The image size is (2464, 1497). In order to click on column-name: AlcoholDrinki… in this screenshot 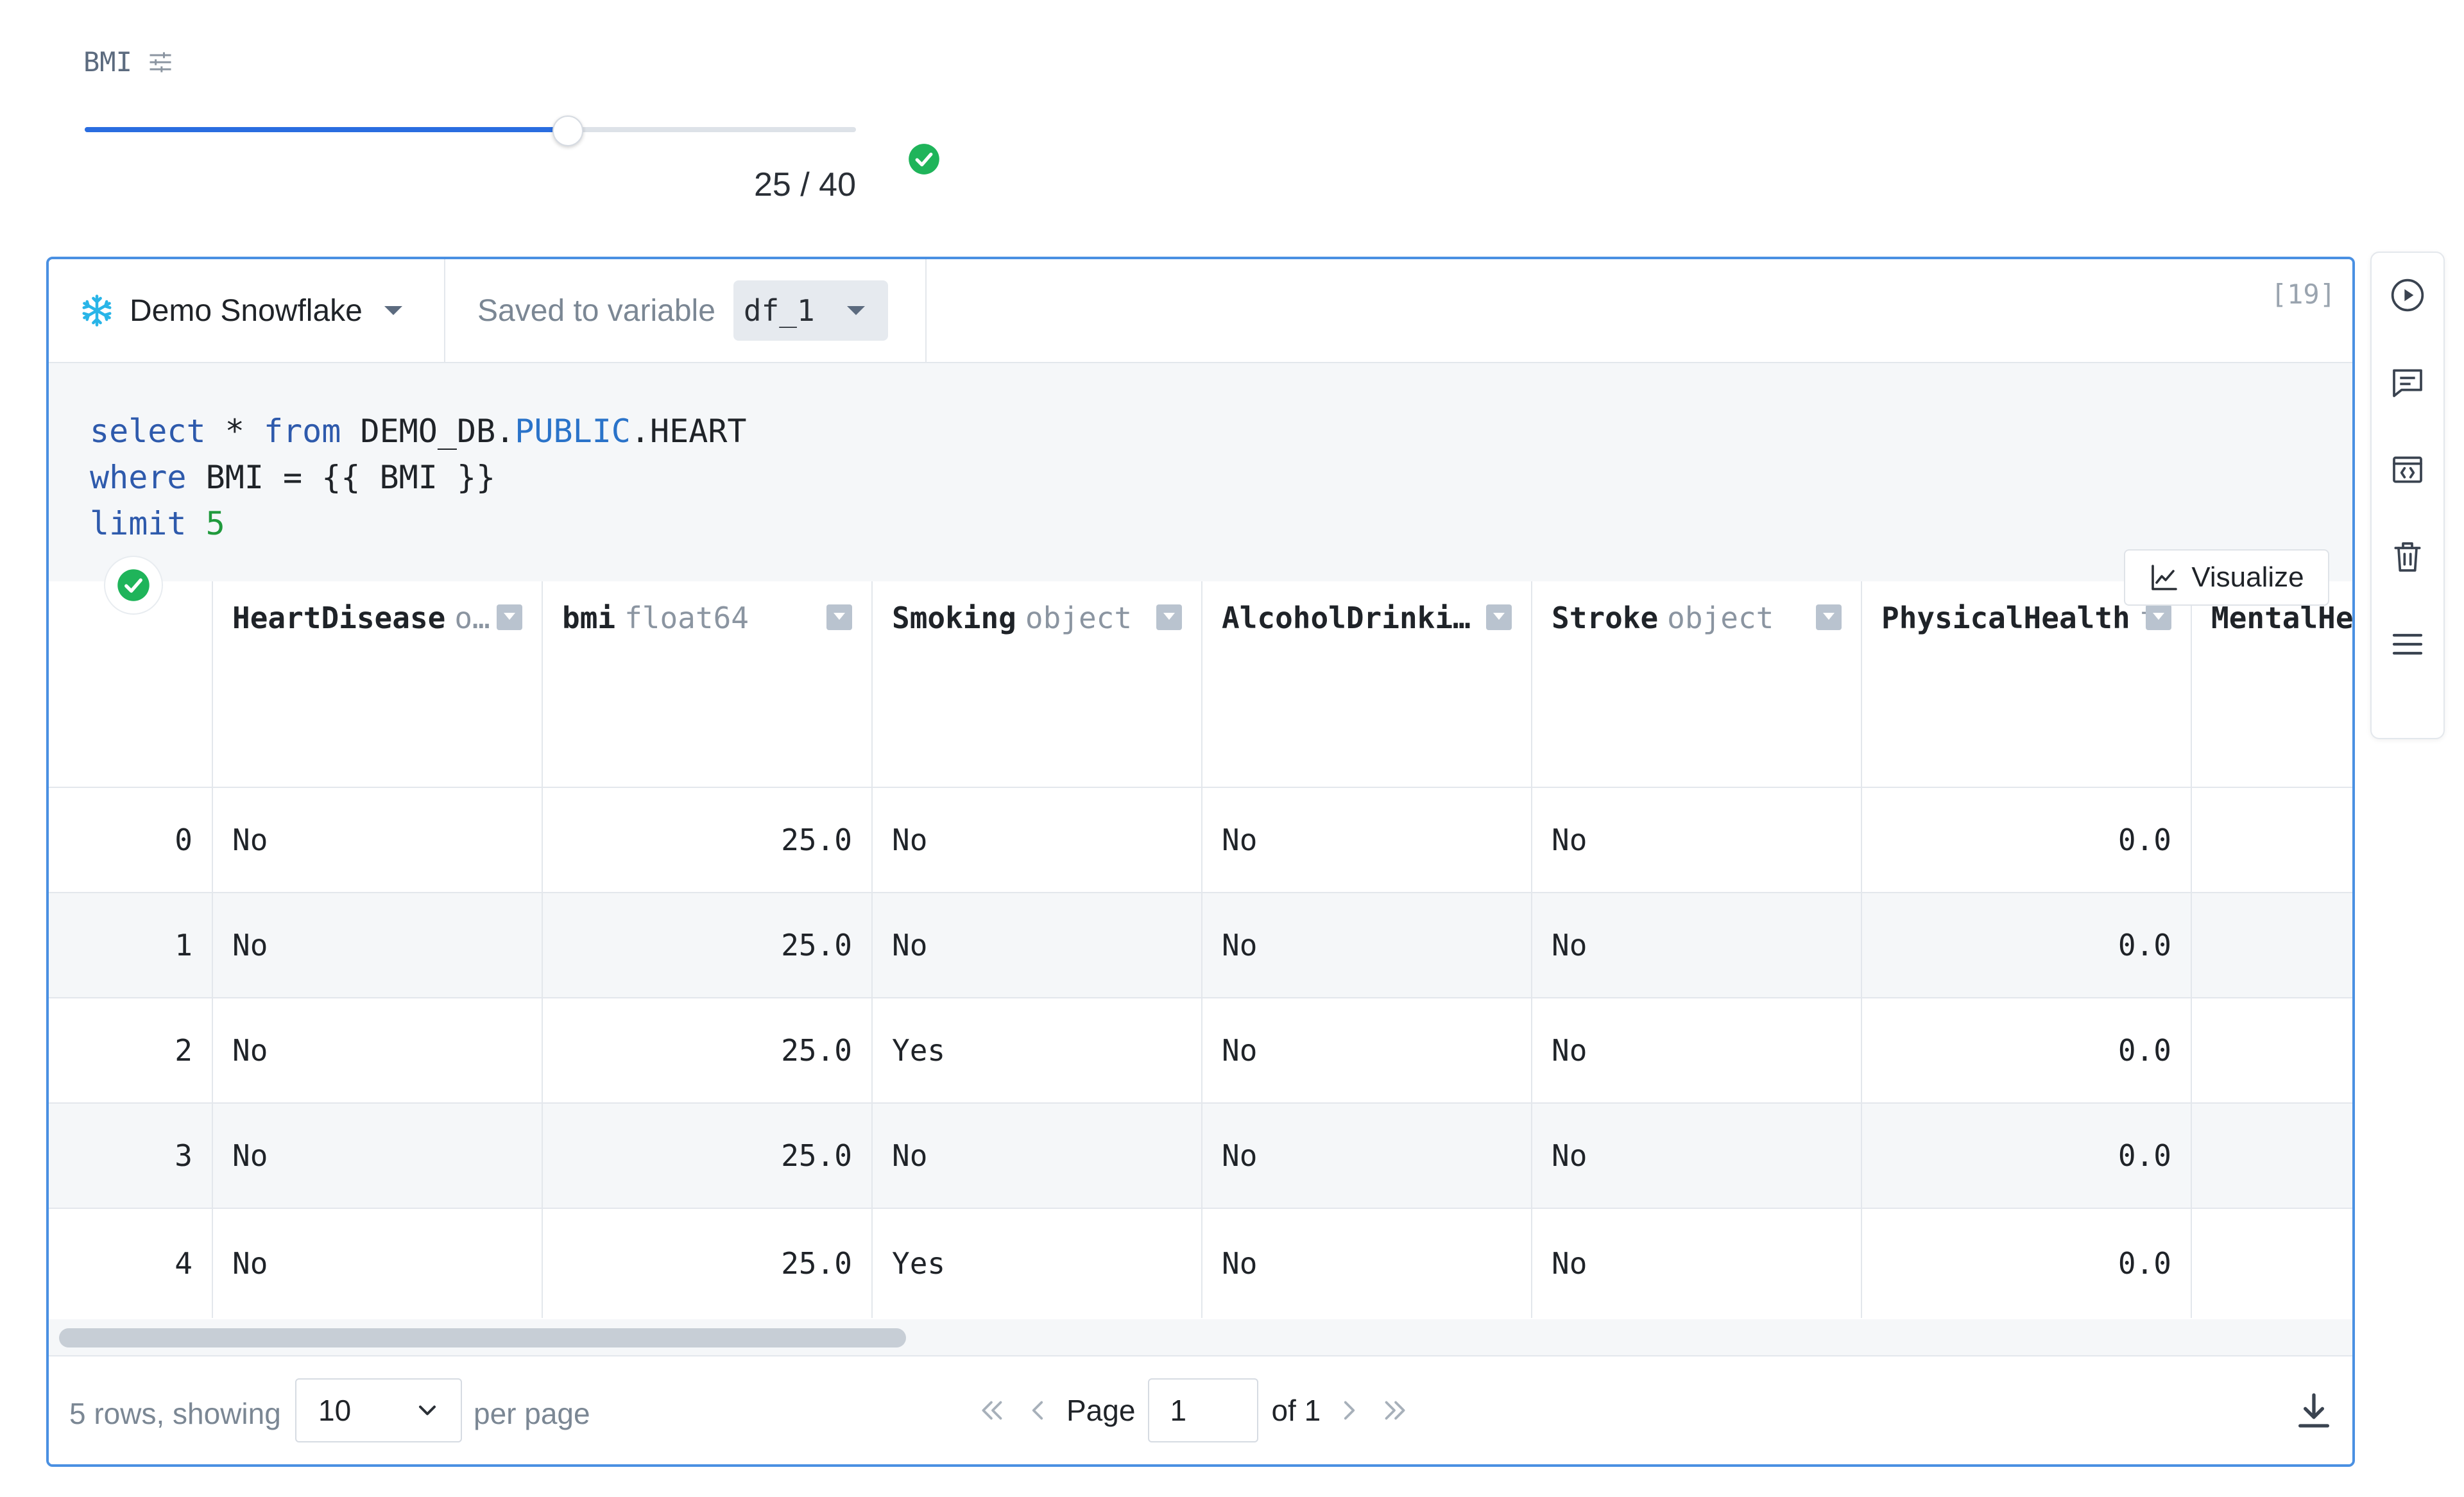, I will do `click(1347, 618)`.